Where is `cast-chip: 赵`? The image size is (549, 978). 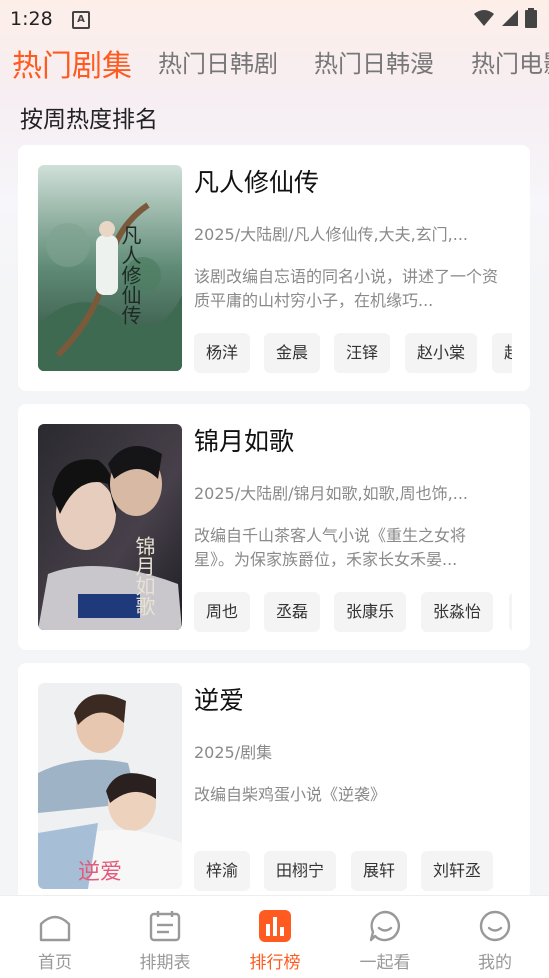
cast-chip: 赵 is located at coordinates (502, 353).